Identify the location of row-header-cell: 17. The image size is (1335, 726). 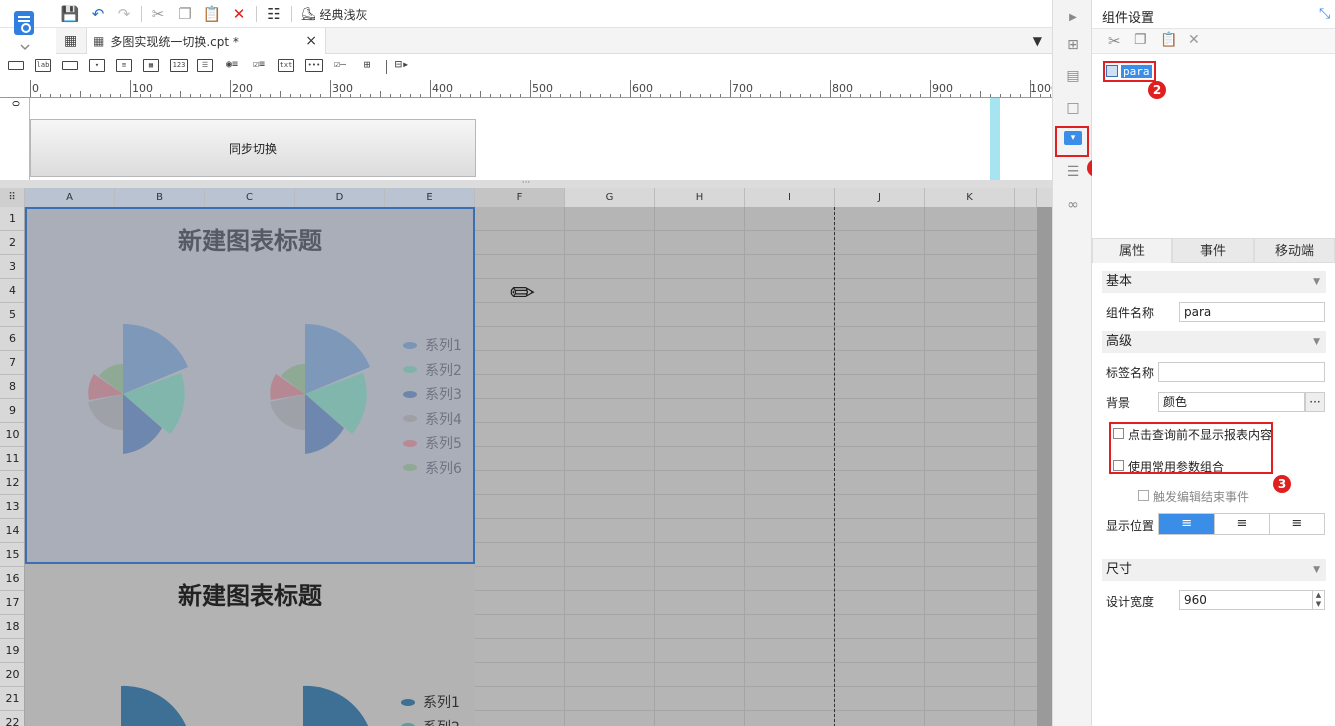
(12, 603).